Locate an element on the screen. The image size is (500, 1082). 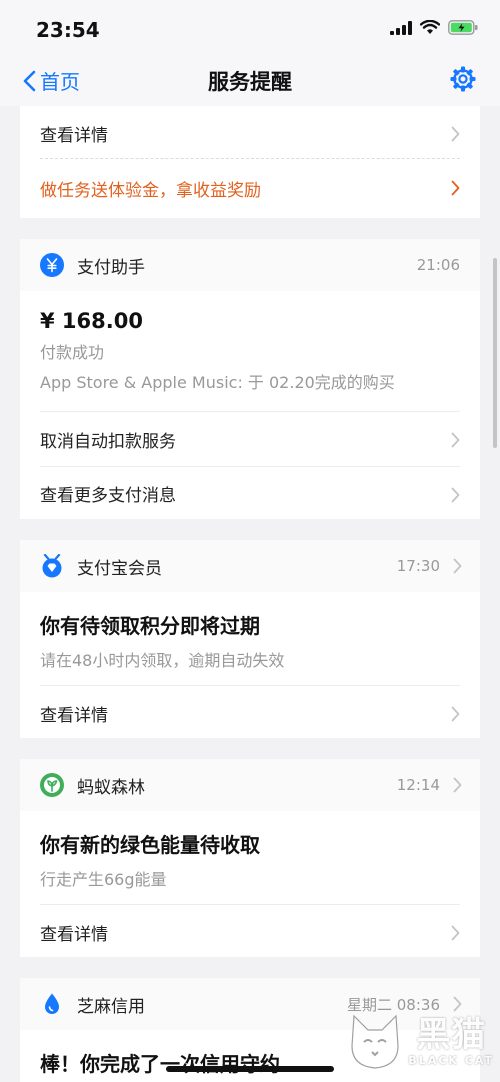
app-name: 芝麻信用 is located at coordinates (111, 1006).